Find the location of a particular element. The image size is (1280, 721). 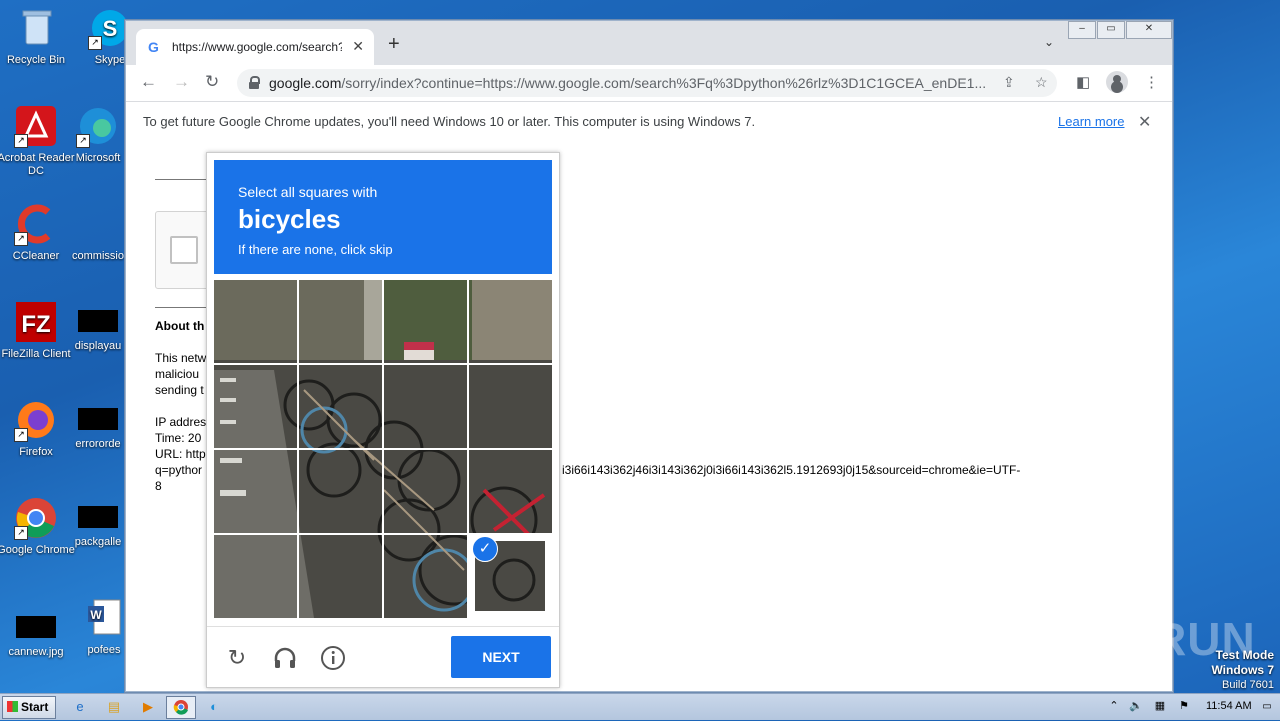

more-menu-icon: ⋮ is located at coordinates (1151, 82).